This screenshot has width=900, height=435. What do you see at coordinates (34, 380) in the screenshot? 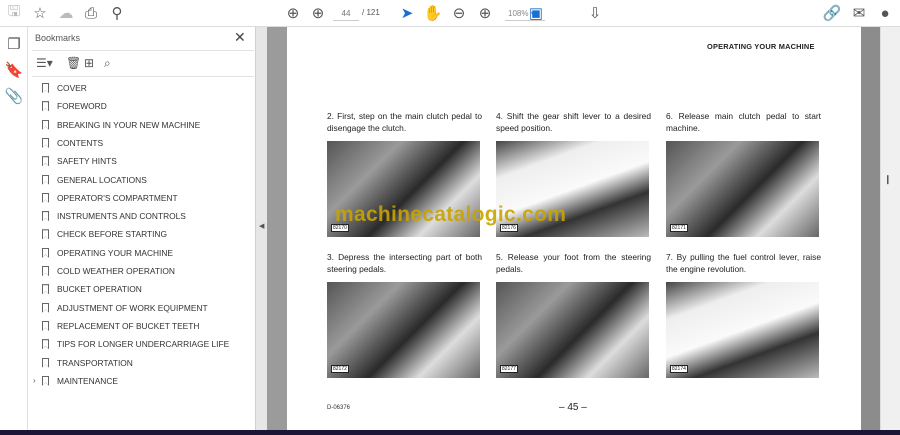
I see `expand-arrow-icon: ›` at bounding box center [34, 380].